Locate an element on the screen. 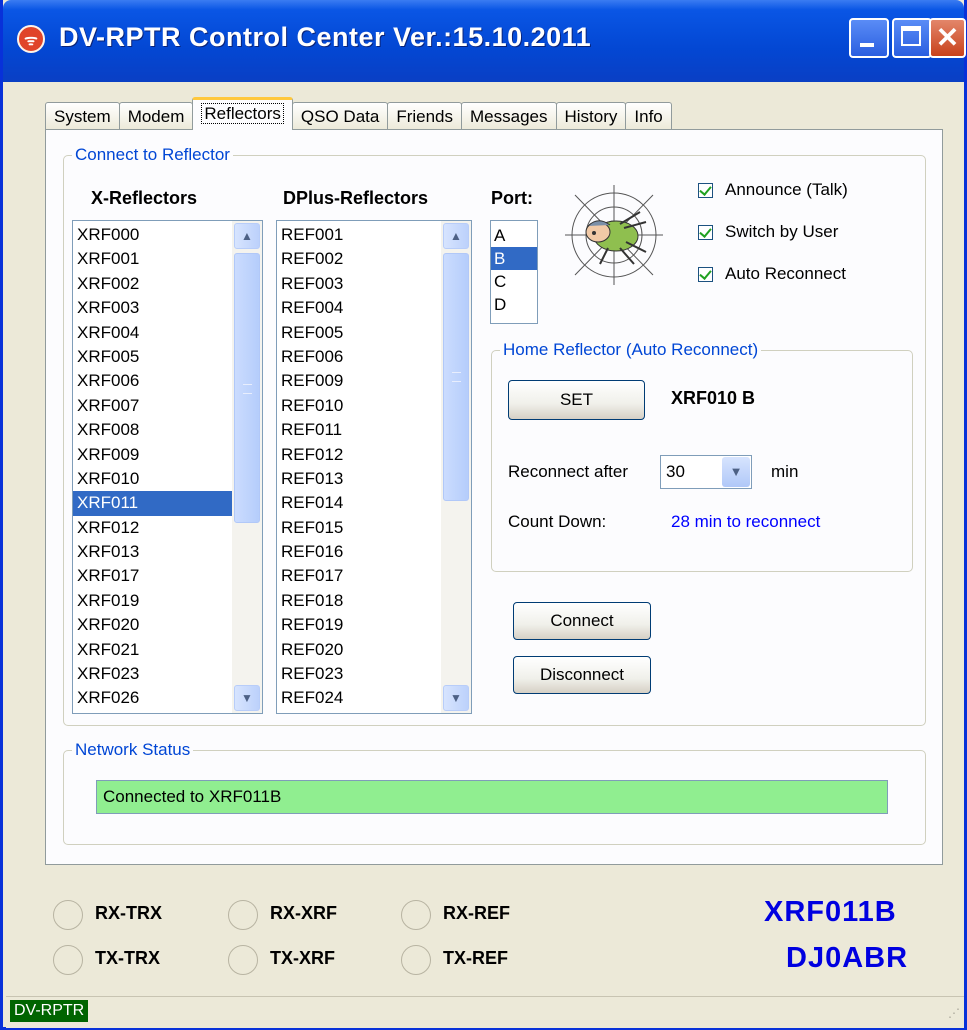 The image size is (967, 1030). close-button: ✕ is located at coordinates (947, 38).